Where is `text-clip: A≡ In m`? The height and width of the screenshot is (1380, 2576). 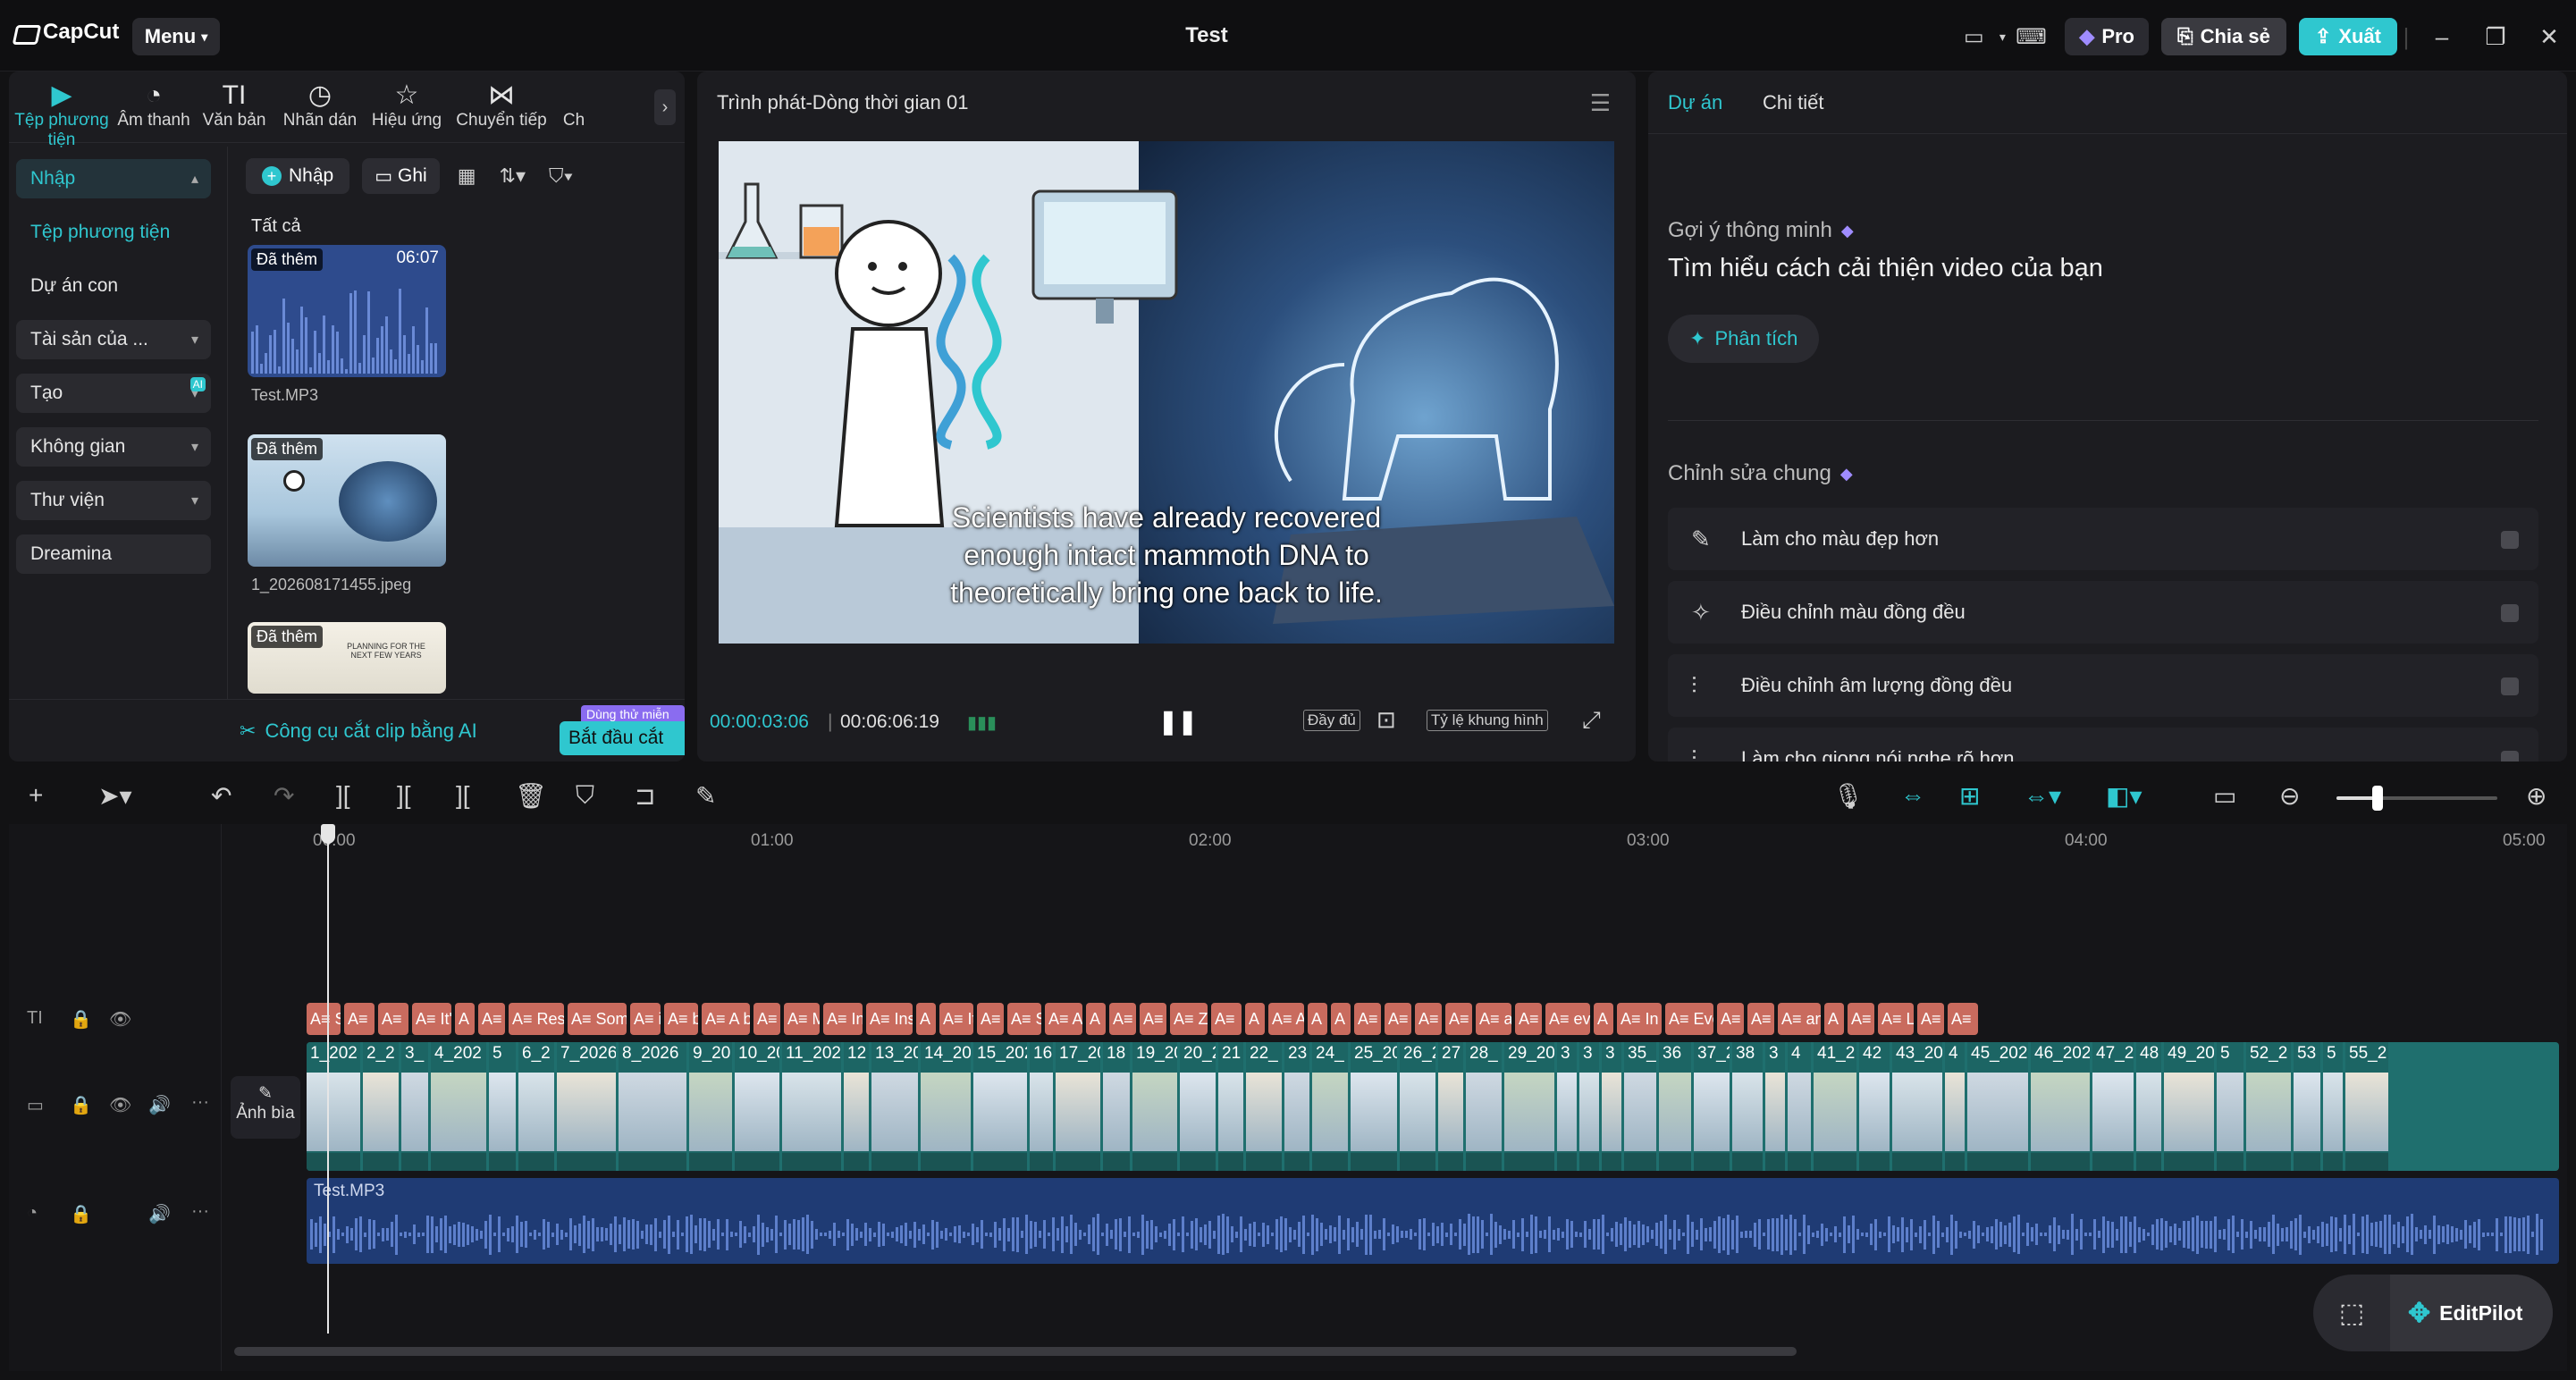 text-clip: A≡ In m is located at coordinates (1640, 1019).